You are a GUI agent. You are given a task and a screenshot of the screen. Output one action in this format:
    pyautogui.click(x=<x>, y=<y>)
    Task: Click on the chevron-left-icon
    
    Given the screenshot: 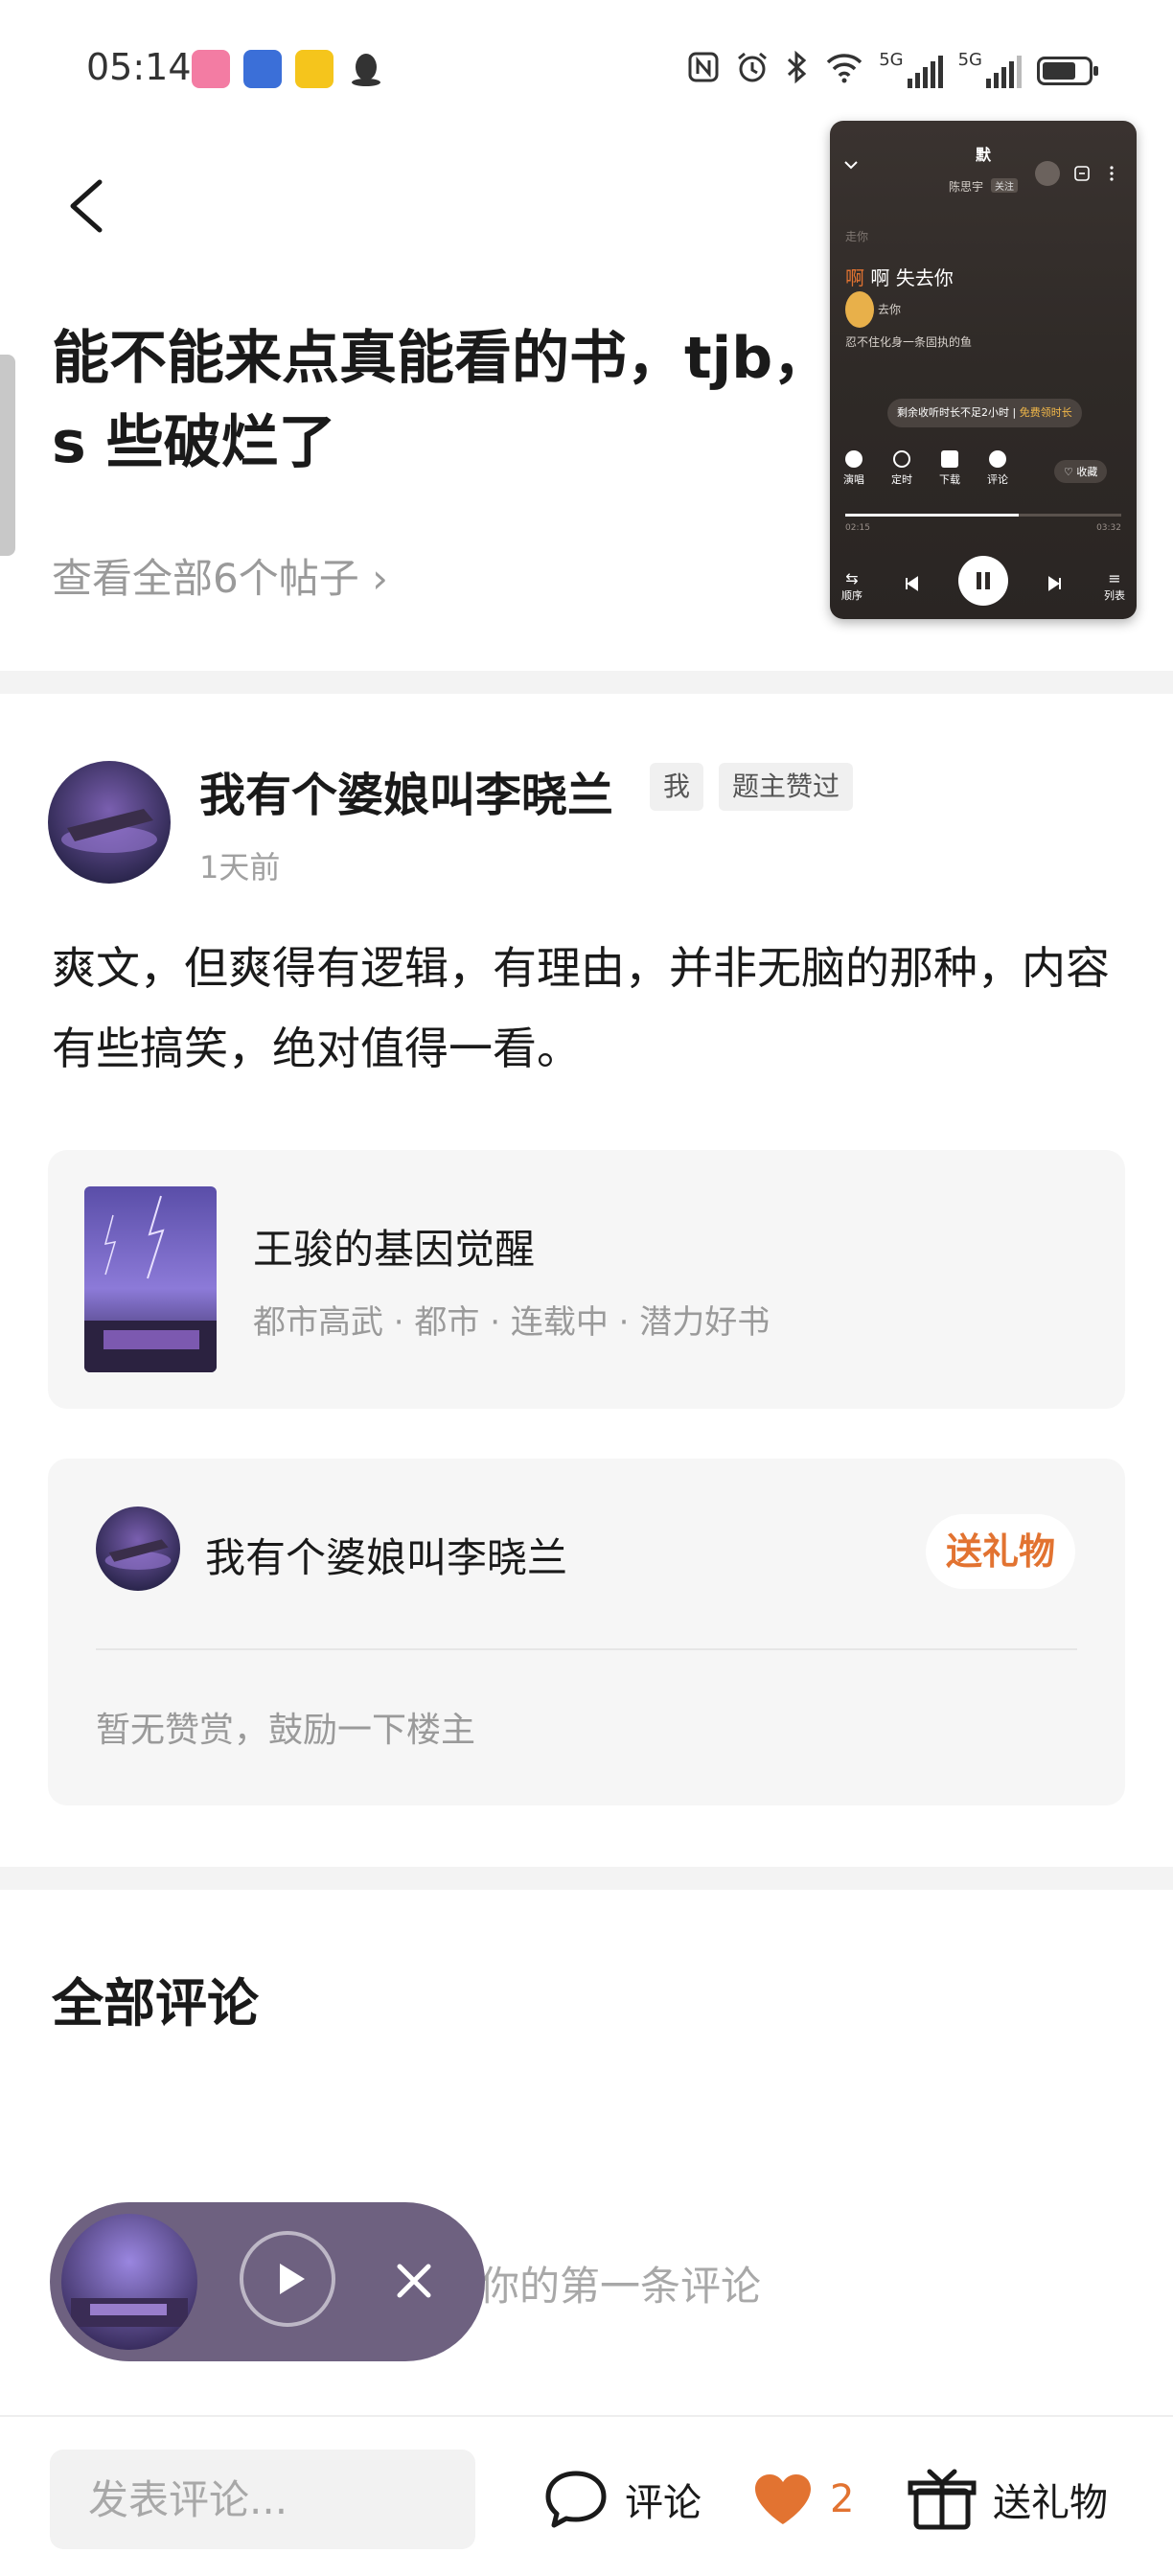 What is the action you would take?
    pyautogui.click(x=86, y=206)
    